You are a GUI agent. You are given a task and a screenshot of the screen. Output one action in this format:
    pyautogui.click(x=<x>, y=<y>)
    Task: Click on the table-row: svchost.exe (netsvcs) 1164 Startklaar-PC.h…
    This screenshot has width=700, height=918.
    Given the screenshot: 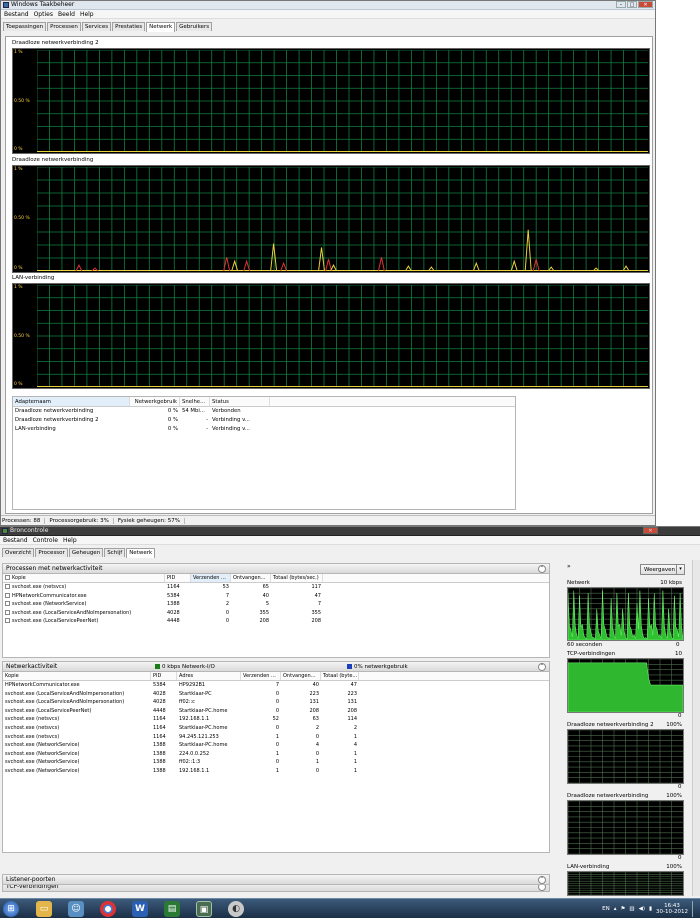 What is the action you would take?
    pyautogui.click(x=276, y=728)
    